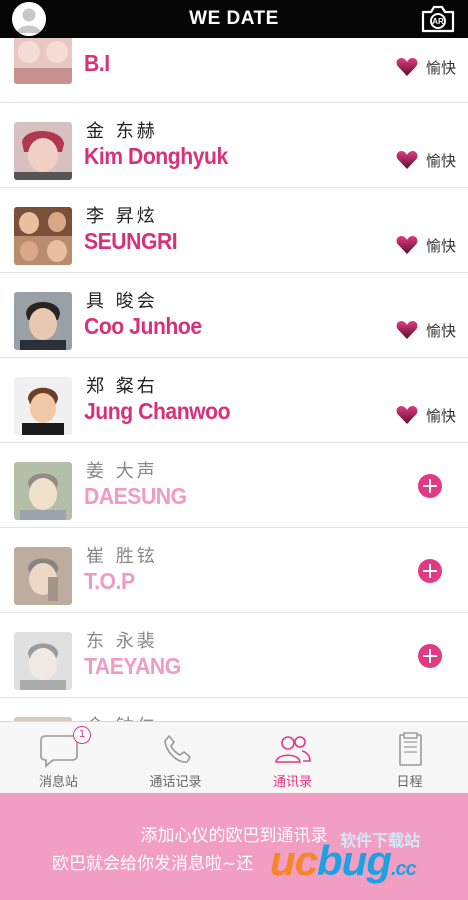 The image size is (468, 900). I want to click on contact-en-name: SEUNGRI, so click(131, 241).